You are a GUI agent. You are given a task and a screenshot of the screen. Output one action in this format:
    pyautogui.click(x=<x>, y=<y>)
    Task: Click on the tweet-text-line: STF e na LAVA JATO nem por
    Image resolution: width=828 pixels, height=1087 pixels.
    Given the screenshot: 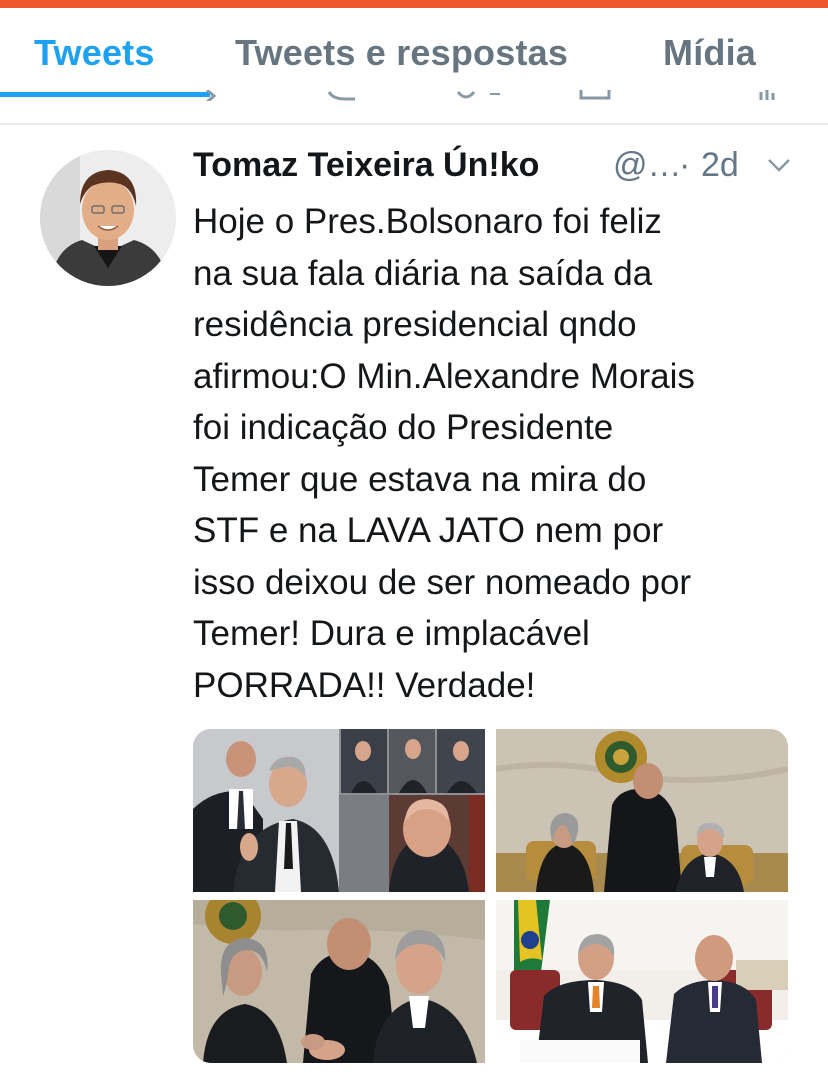 What is the action you would take?
    pyautogui.click(x=428, y=530)
    